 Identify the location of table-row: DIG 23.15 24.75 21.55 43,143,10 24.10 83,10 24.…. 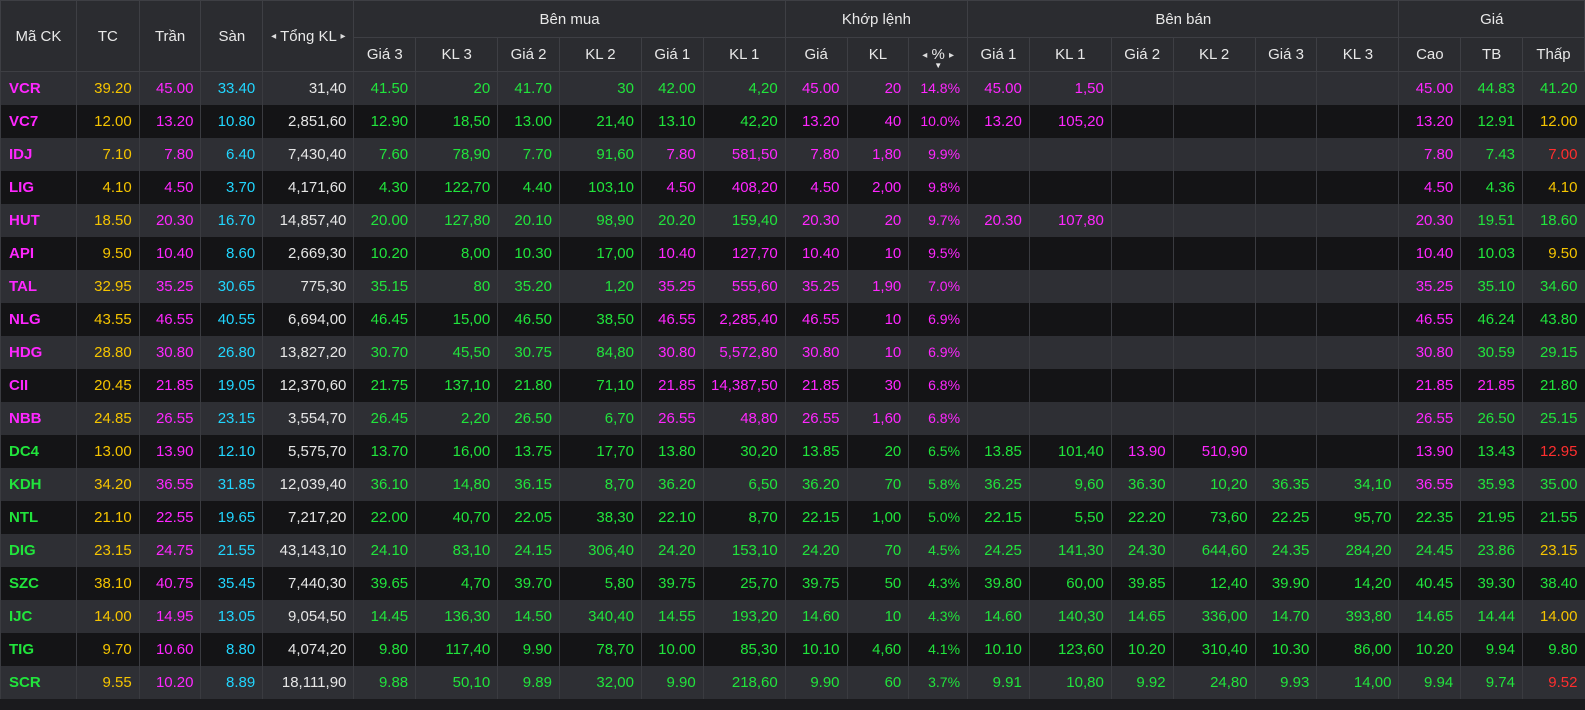
(792, 550).